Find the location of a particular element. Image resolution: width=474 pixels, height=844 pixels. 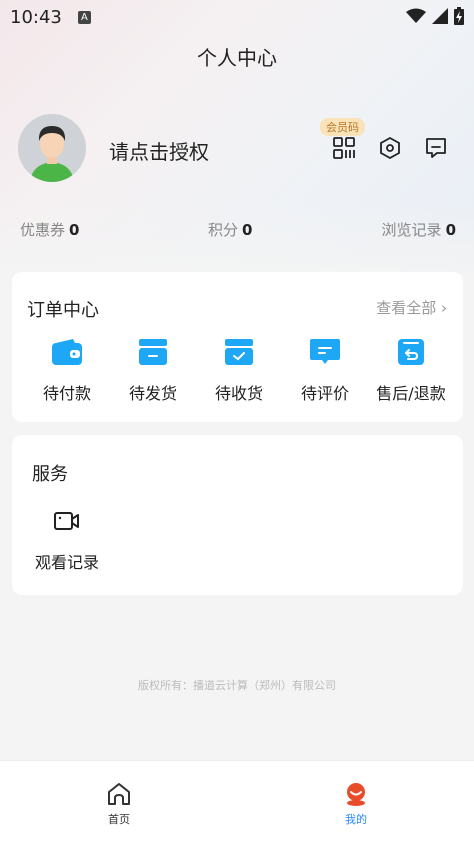

login-prompt: 请点击授权 is located at coordinates (159, 150).